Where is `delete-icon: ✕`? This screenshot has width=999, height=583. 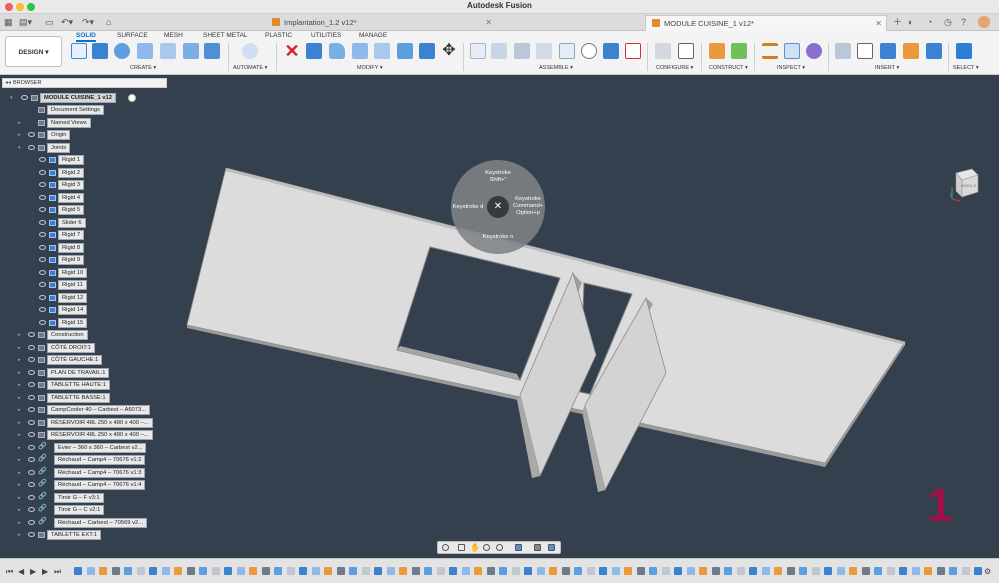 delete-icon: ✕ is located at coordinates (292, 51).